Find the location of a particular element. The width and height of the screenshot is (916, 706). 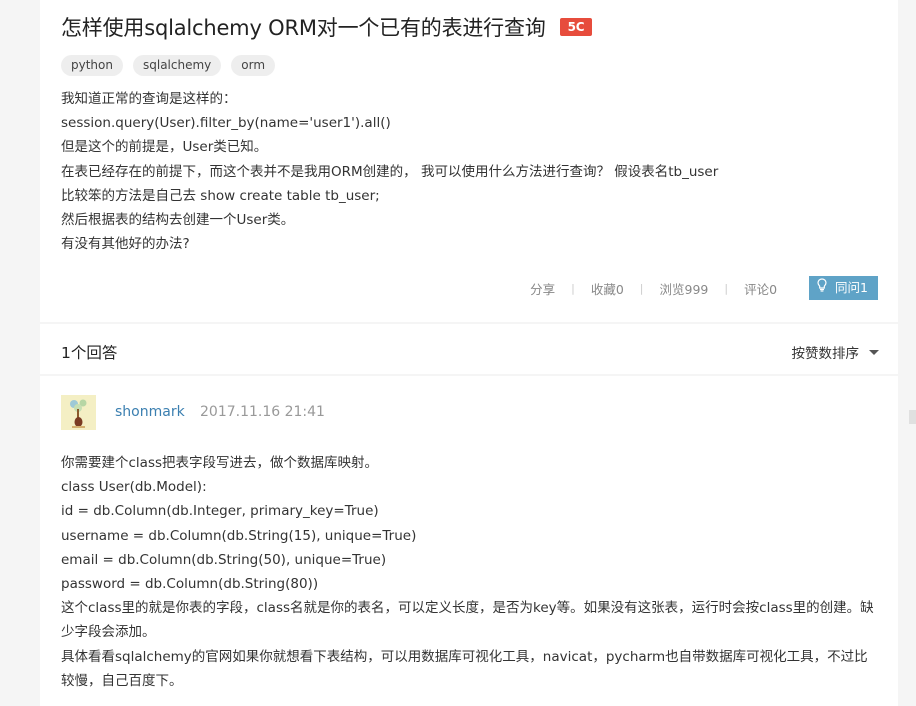

chevron-down-icon is located at coordinates (874, 352).